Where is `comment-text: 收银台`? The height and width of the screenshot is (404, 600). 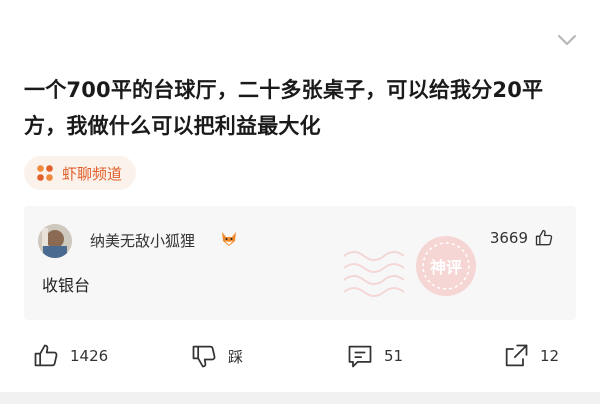
comment-text: 收银台 is located at coordinates (66, 285).